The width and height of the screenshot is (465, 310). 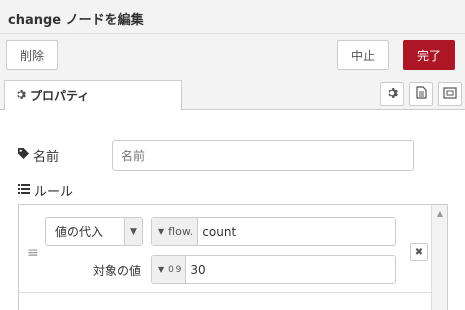 I want to click on target-value: count, so click(x=217, y=232).